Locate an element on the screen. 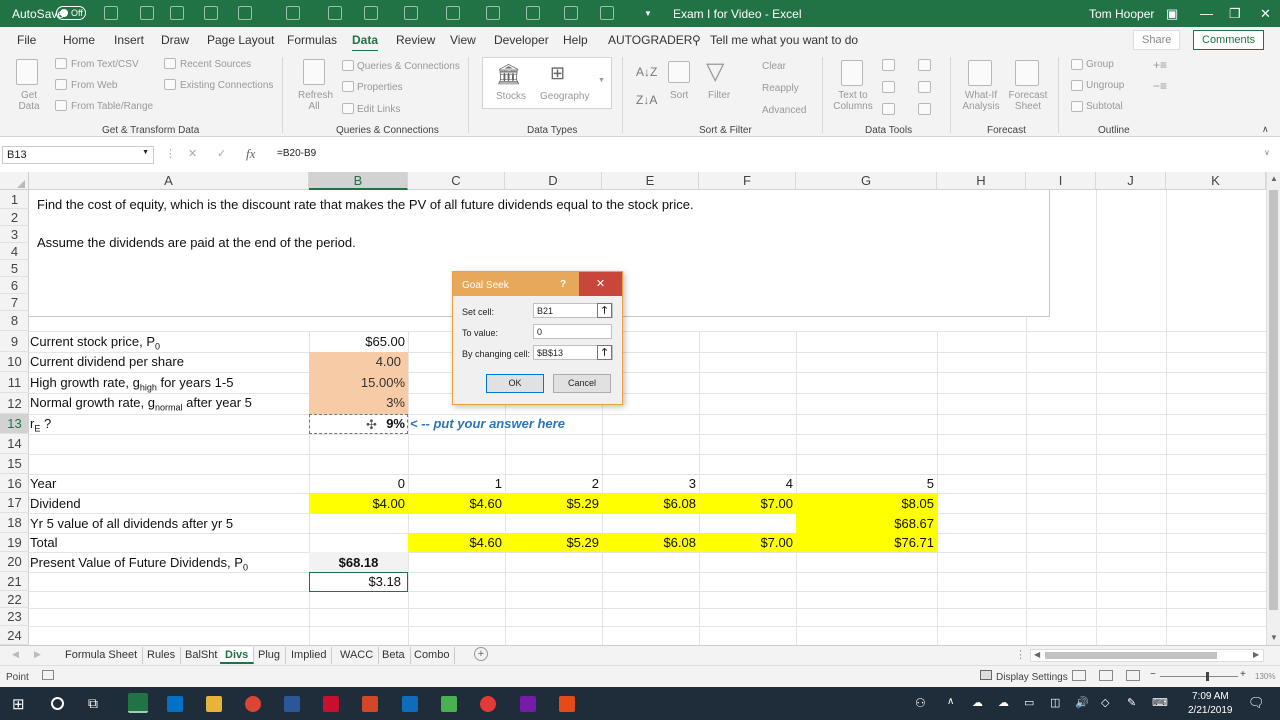 This screenshot has width=1280, height=720. normal-view-icon is located at coordinates (1079, 675).